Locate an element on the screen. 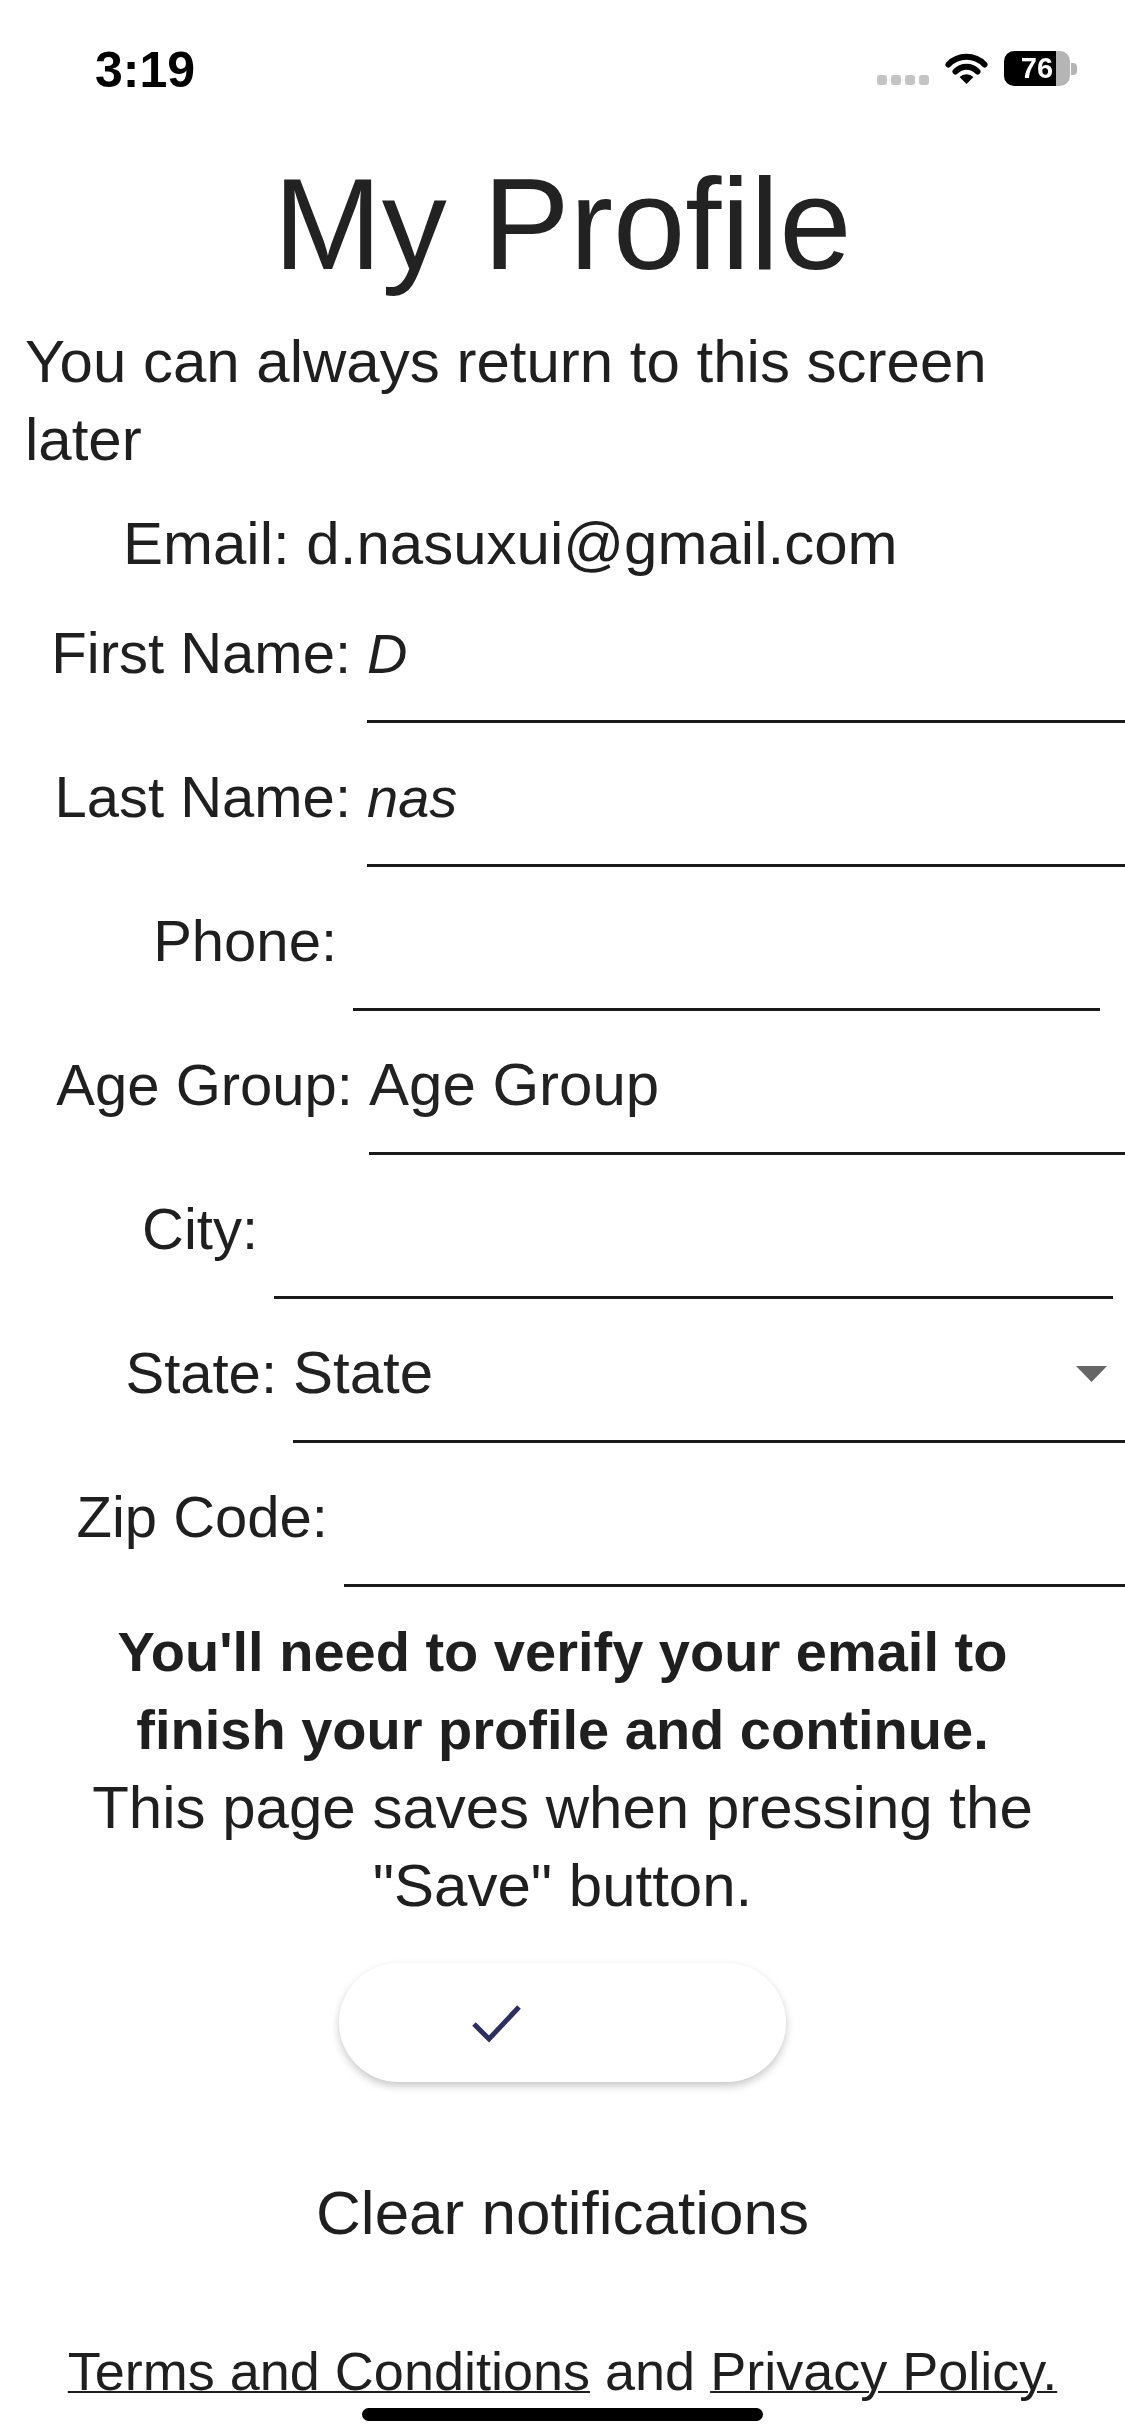  legal-text: Terms and Conditions and Privacy Policy. is located at coordinates (562, 2371).